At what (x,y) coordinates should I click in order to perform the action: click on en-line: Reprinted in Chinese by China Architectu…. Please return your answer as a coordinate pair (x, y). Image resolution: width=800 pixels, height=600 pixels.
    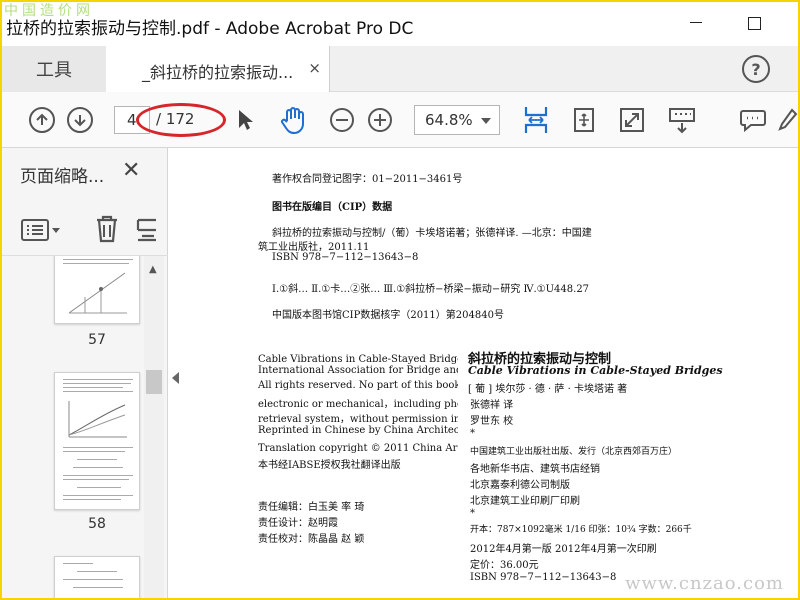
    Looking at the image, I should click on (358, 430).